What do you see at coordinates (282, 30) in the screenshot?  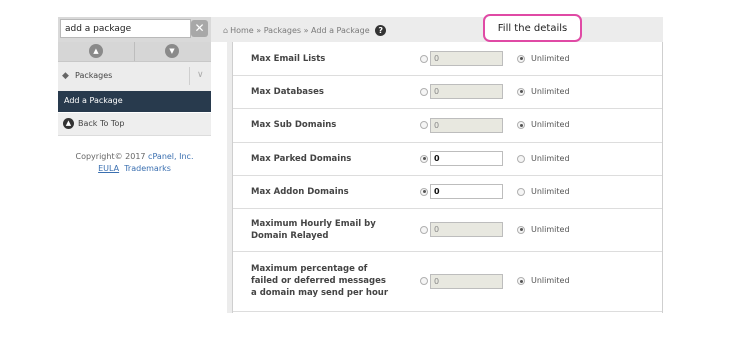 I see `breadcrumb-packages: Packages` at bounding box center [282, 30].